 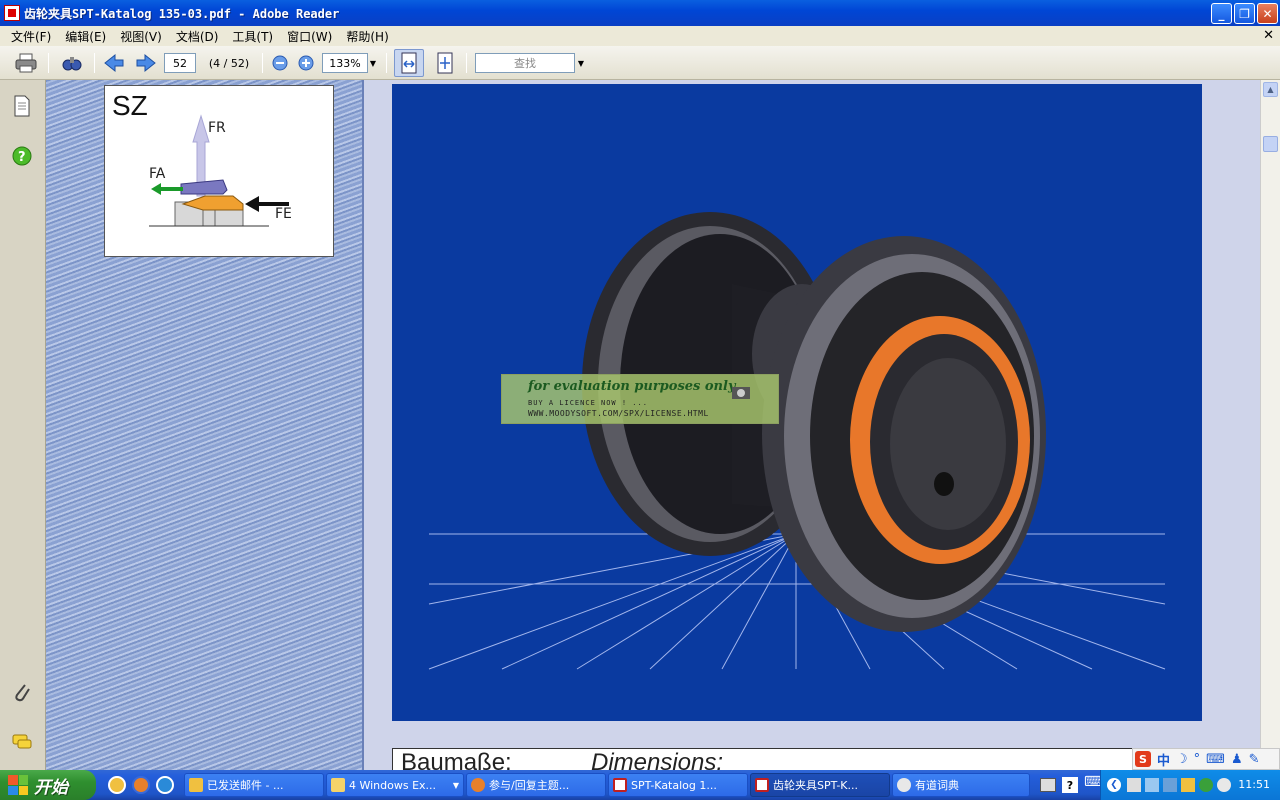 I want to click on minimize-button: _, so click(x=1221, y=13).